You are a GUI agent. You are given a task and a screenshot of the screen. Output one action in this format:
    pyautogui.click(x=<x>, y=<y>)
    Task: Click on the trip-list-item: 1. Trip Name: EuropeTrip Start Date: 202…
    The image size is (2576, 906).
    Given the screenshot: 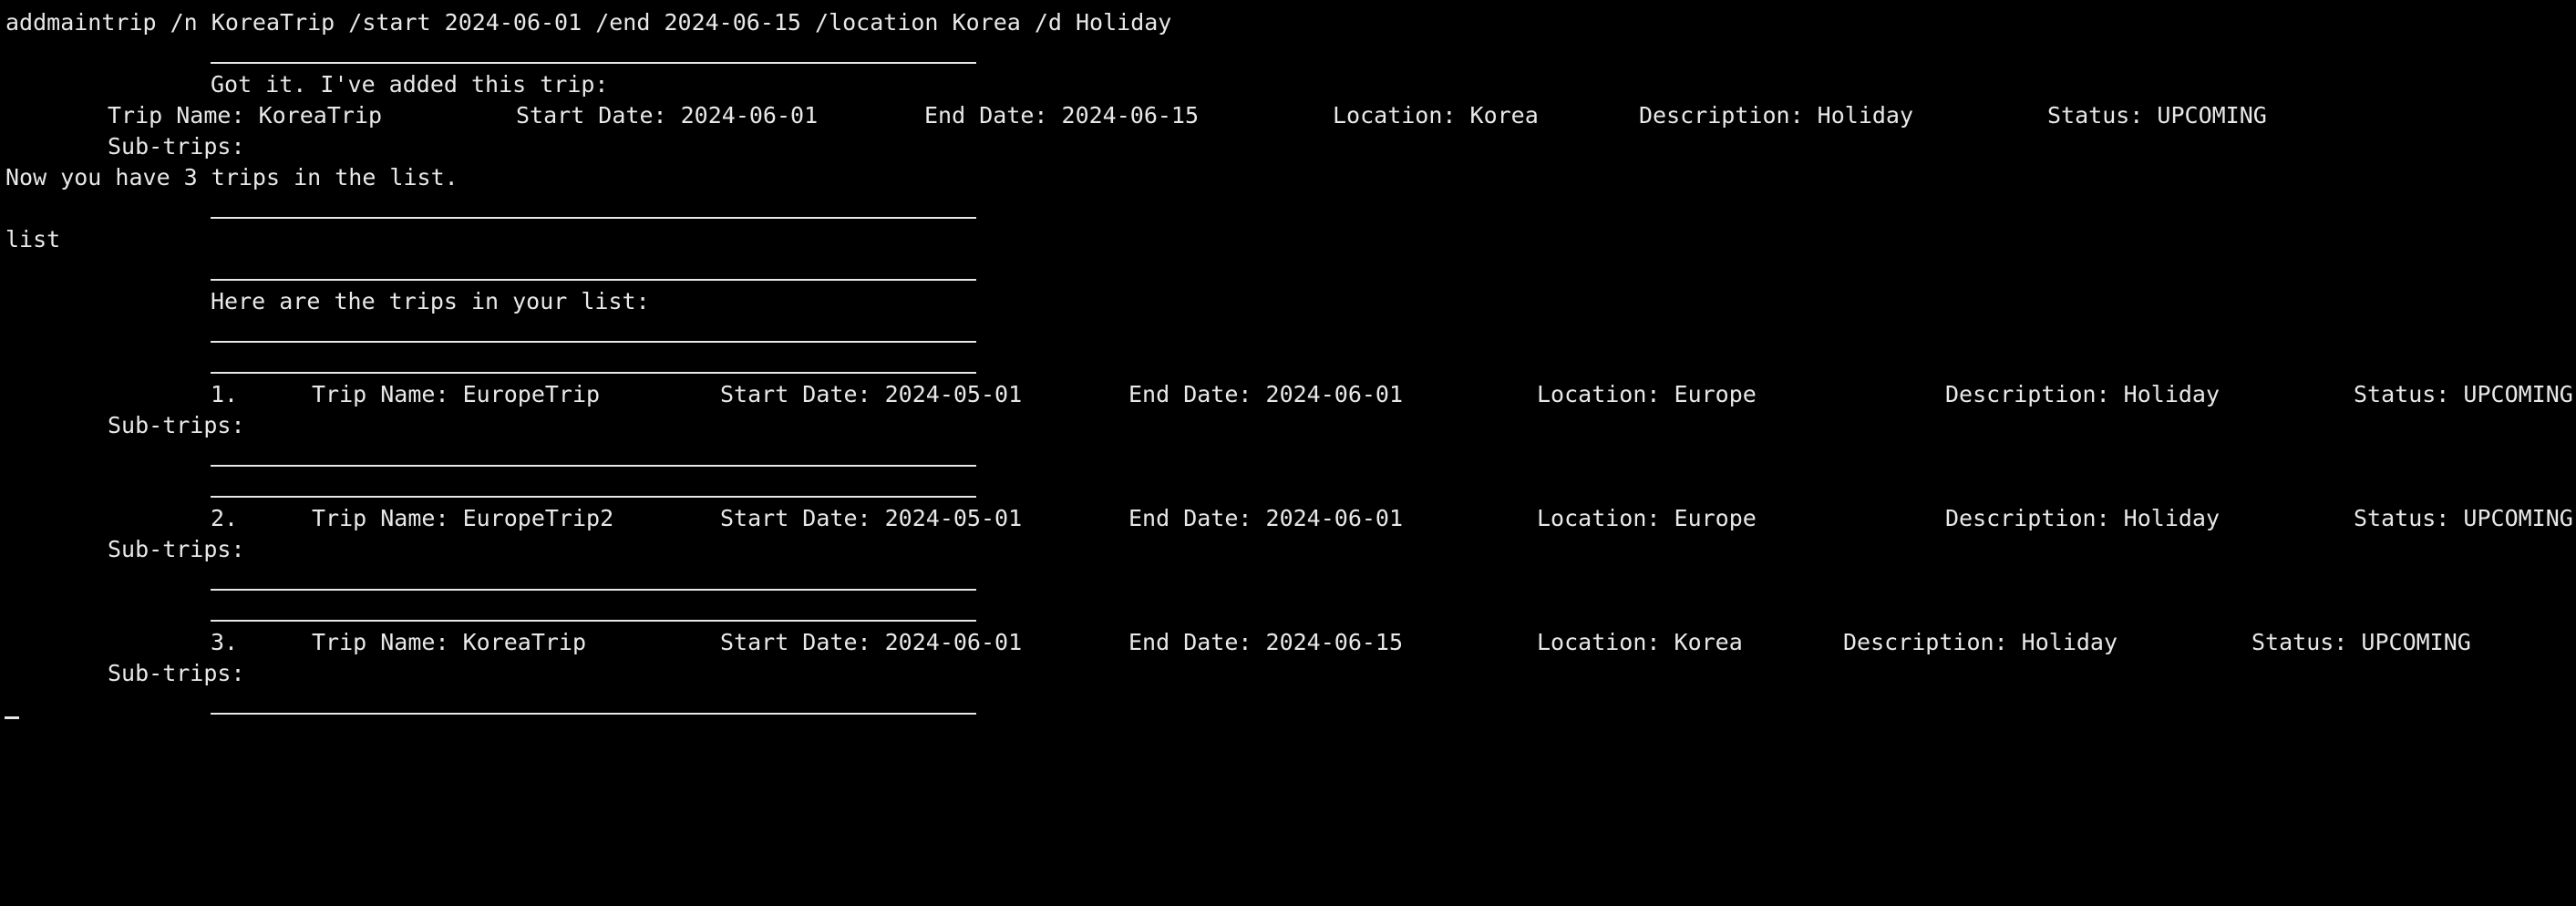 What is the action you would take?
    pyautogui.click(x=1286, y=395)
    